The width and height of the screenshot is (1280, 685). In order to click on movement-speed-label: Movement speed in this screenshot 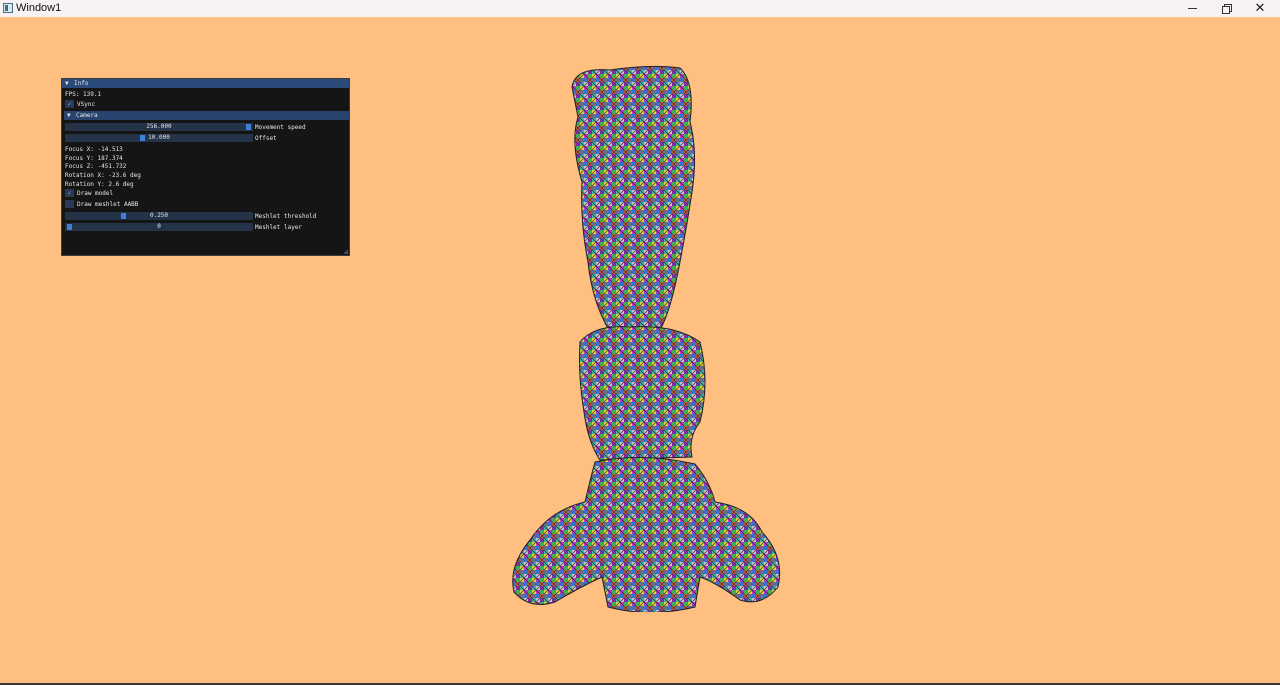, I will do `click(280, 127)`.